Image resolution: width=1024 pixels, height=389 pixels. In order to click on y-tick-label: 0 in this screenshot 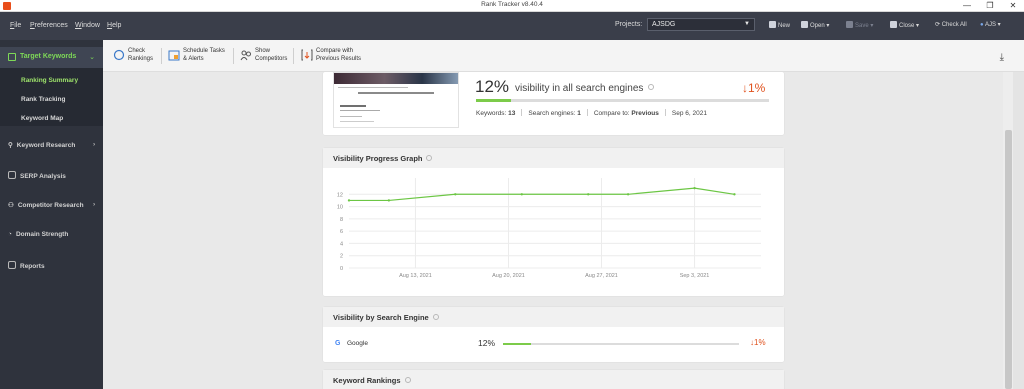, I will do `click(341, 269)`.